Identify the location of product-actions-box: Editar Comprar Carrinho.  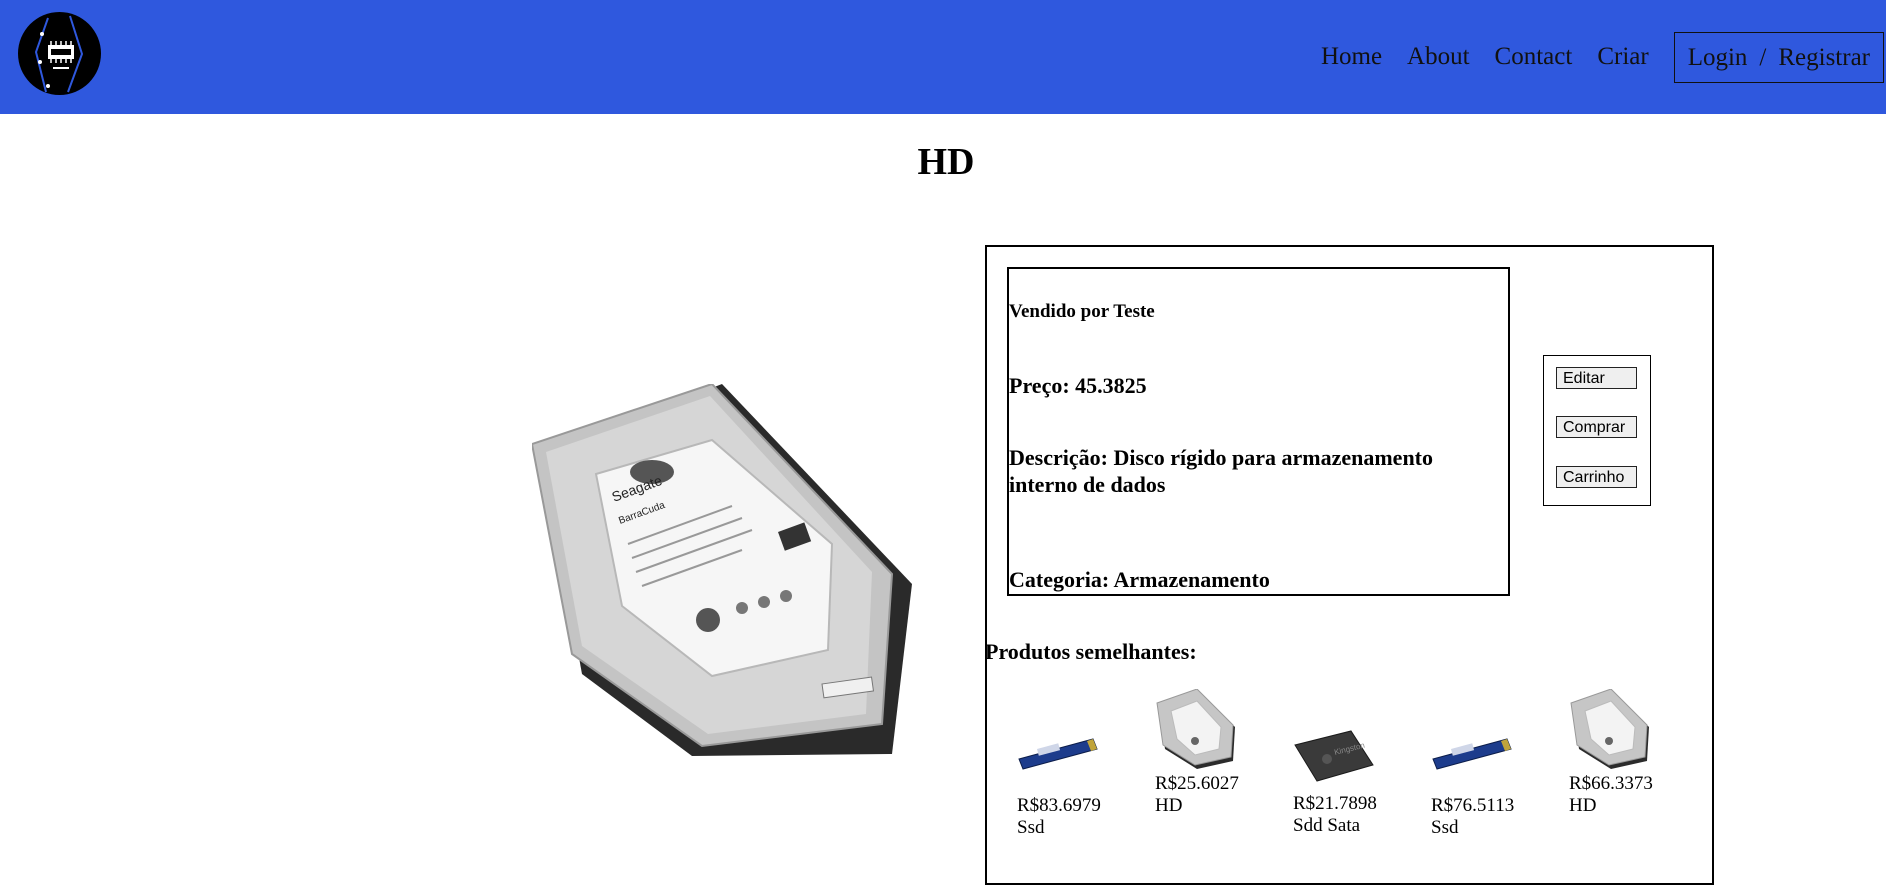
(1597, 430).